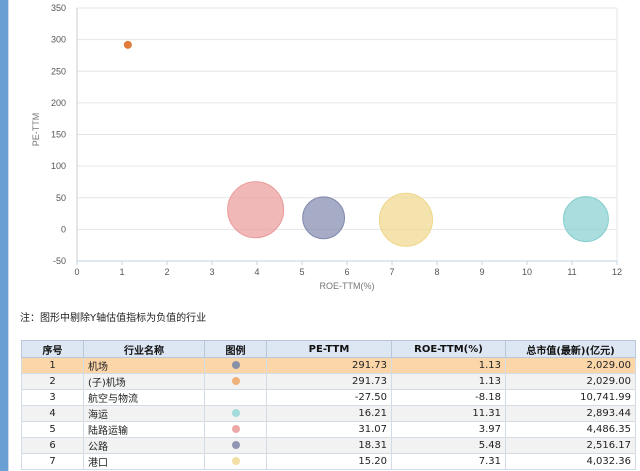 The image size is (640, 471). I want to click on cell-industry-name: 港口, so click(144, 461).